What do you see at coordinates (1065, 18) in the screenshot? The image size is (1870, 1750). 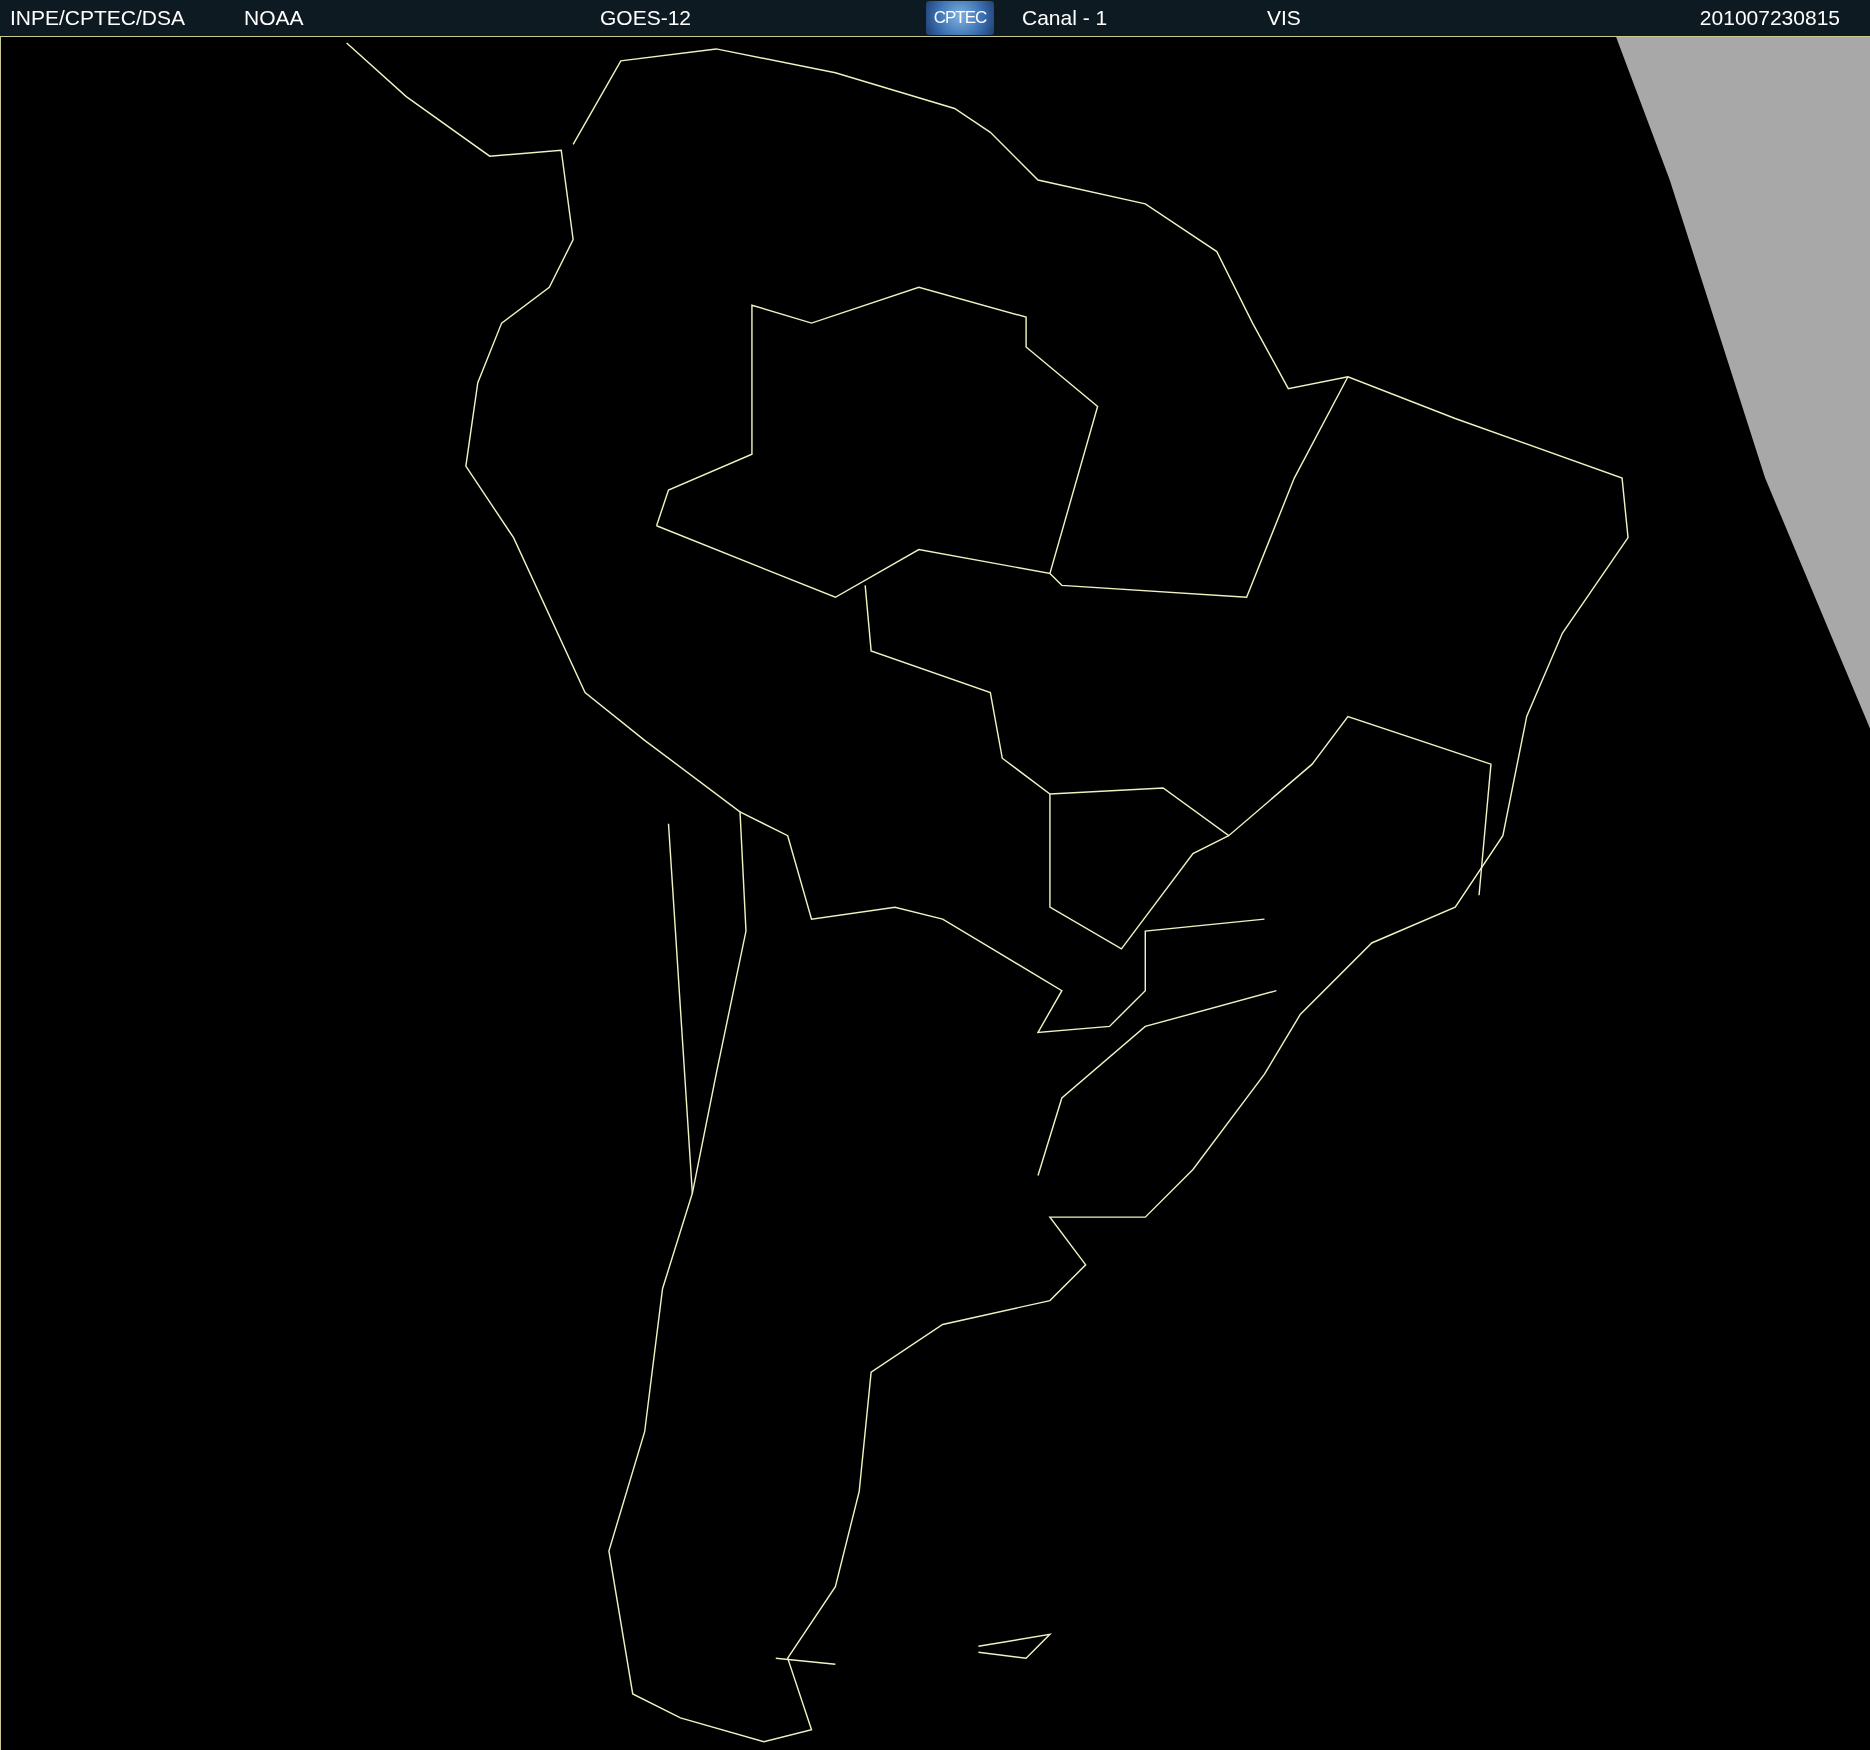 I see `header-label: Canal - 1` at bounding box center [1065, 18].